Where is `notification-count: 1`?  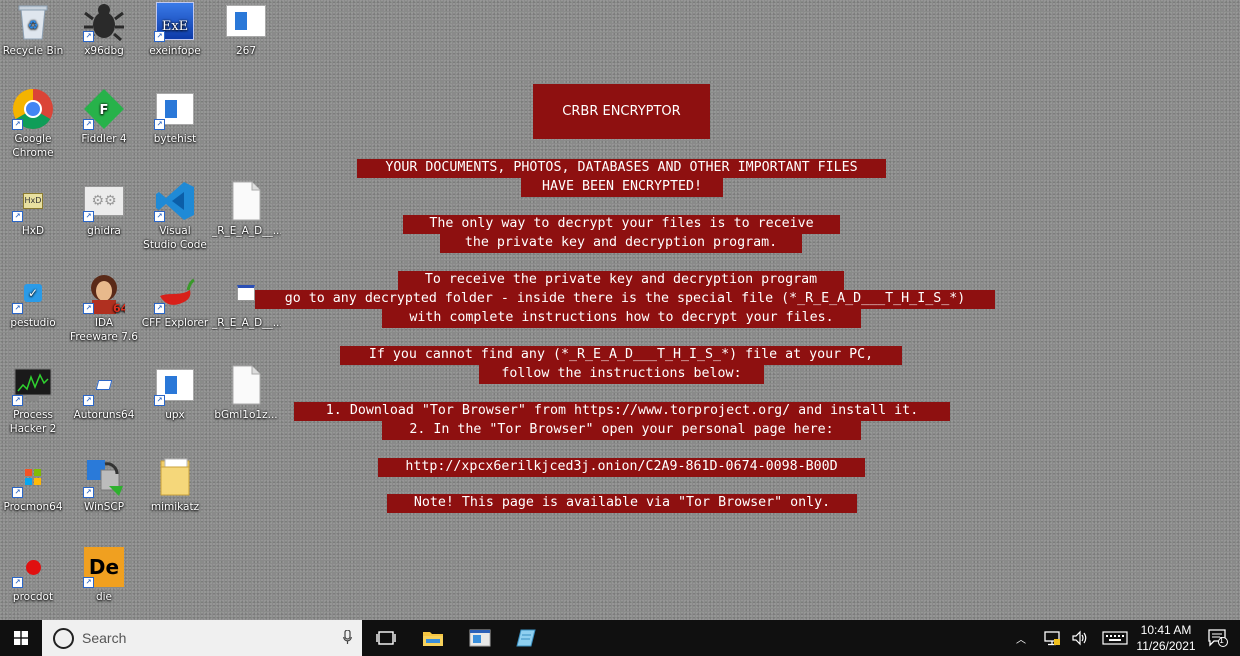 notification-count: 1 is located at coordinates (1222, 640).